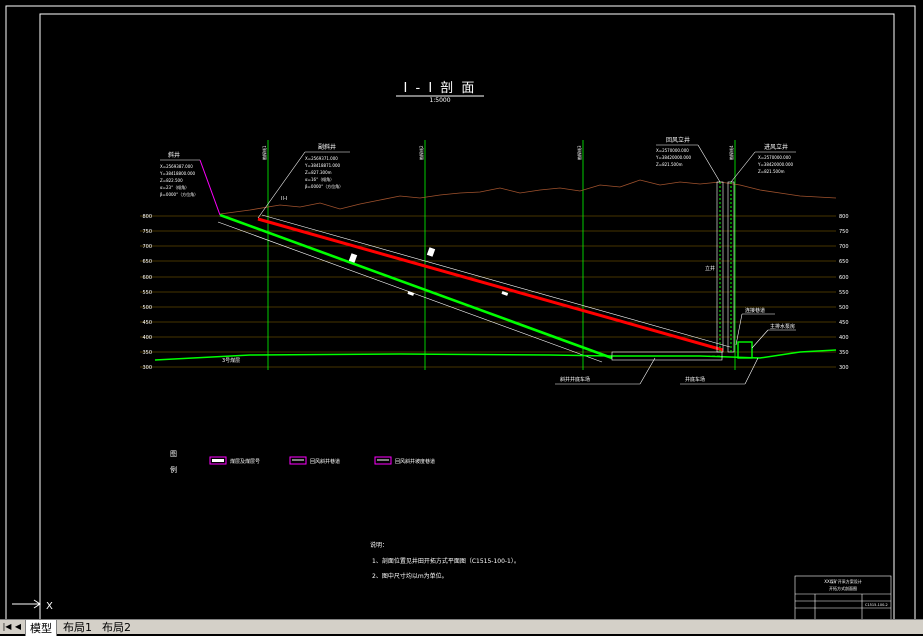 Image resolution: width=923 pixels, height=636 pixels. Describe the element at coordinates (321, 158) in the screenshot. I see `svg-text: X=2569371.000` at that location.